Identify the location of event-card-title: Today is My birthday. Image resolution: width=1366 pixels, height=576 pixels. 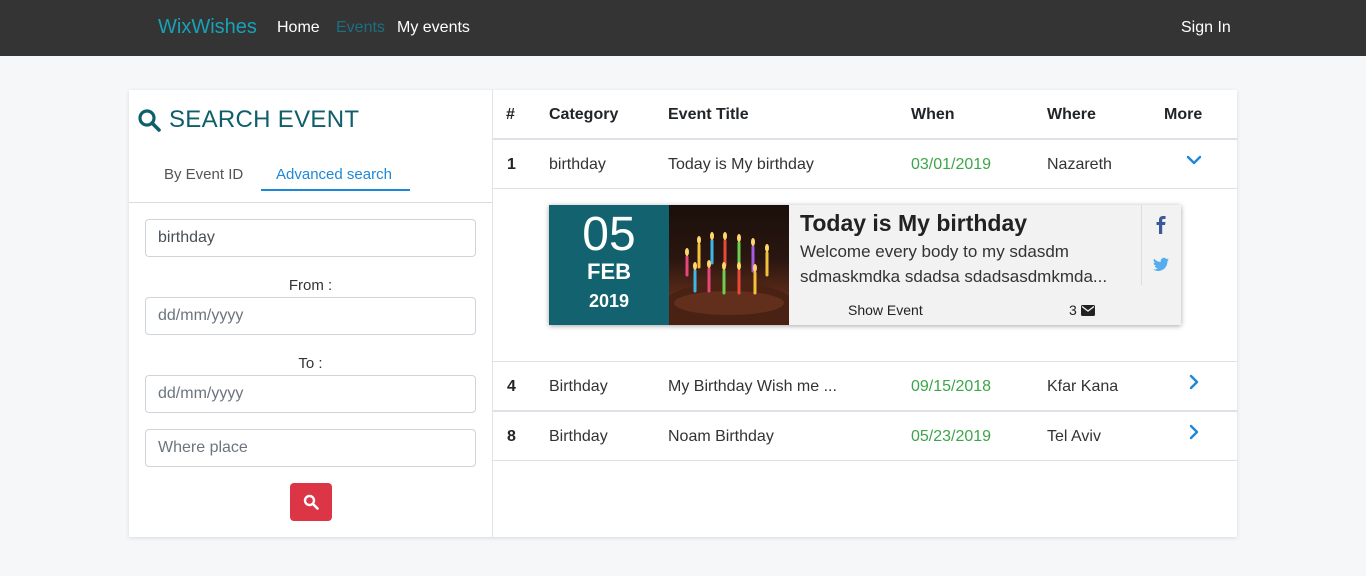
(914, 223).